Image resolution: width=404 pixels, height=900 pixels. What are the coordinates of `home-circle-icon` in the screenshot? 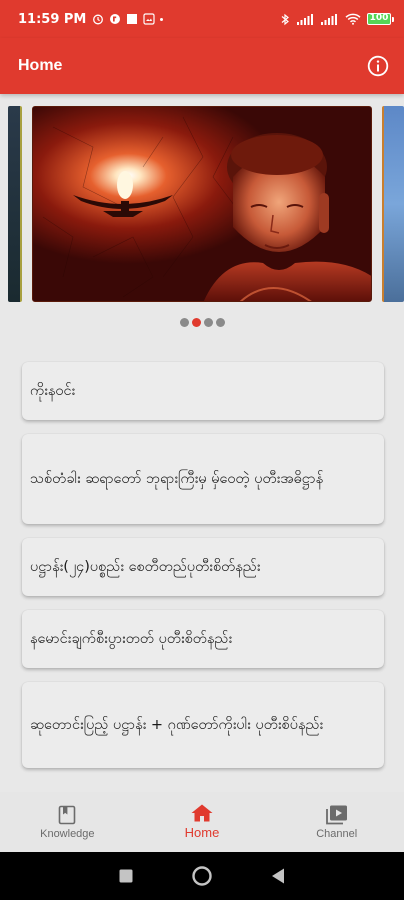 It's located at (202, 876).